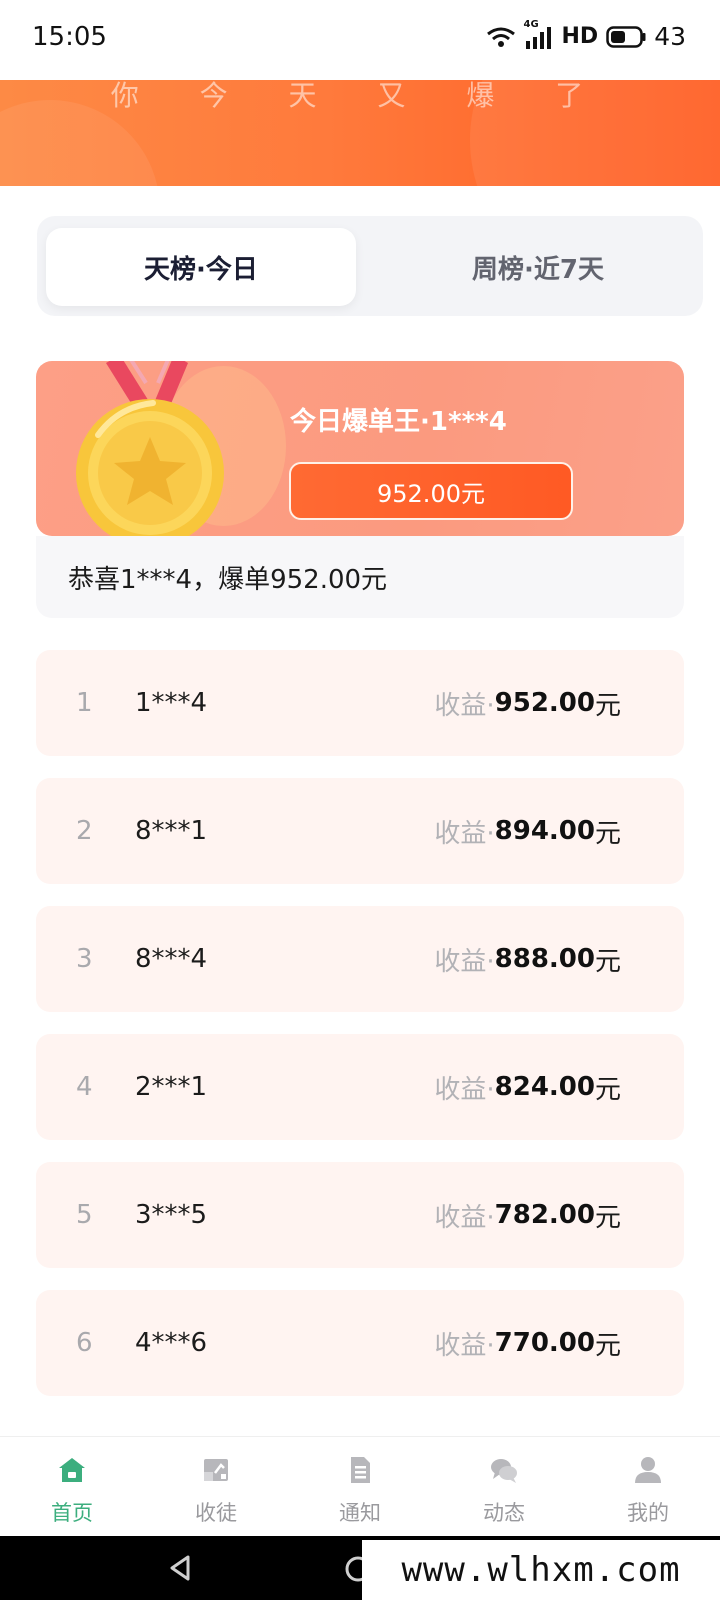  I want to click on apprentice-icon, so click(216, 1470).